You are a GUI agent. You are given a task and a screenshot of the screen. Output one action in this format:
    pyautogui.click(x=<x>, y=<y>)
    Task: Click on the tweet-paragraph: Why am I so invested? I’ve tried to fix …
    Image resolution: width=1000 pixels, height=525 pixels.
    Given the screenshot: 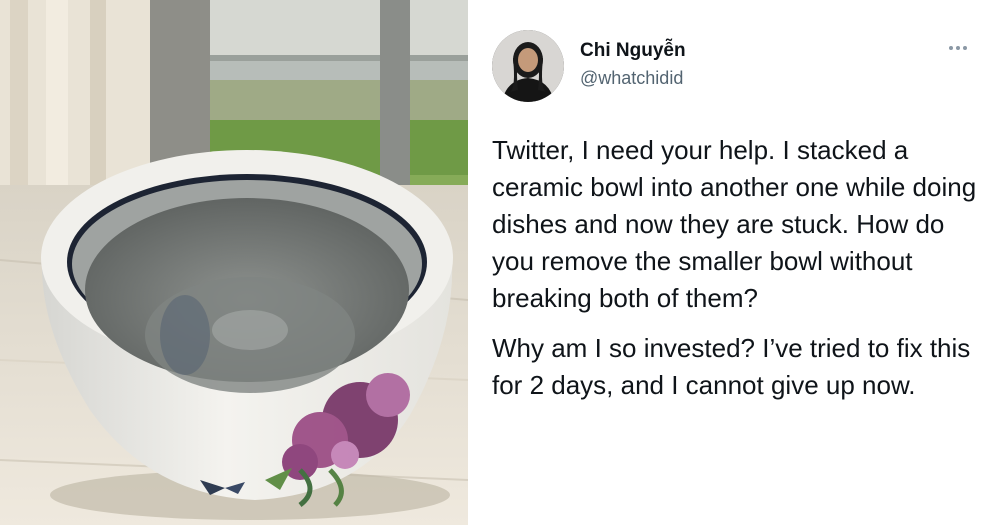 What is the action you would take?
    pyautogui.click(x=731, y=366)
    